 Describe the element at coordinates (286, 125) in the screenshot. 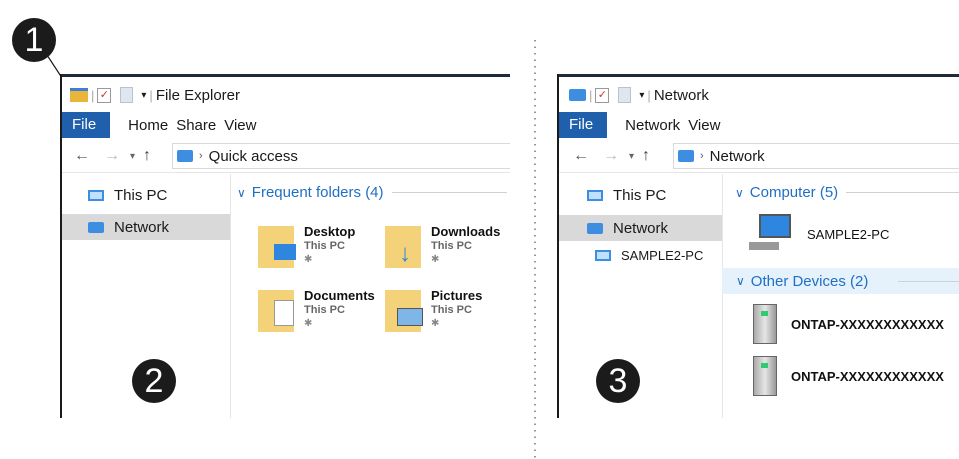

I see `ribbon-tabs: File Home Share View` at that location.